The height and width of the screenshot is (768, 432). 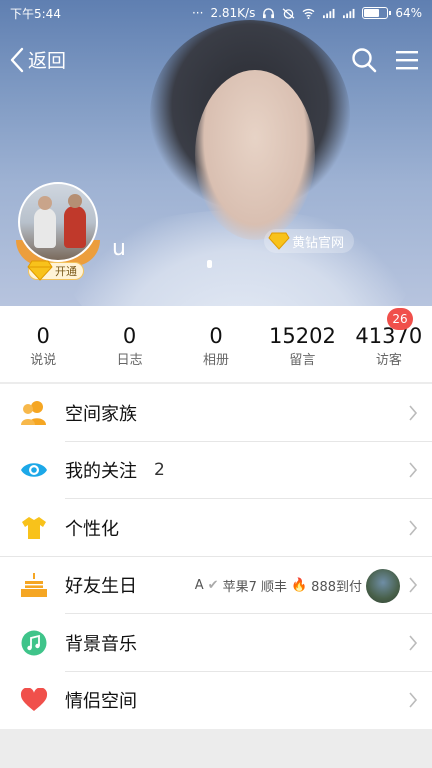 I want to click on stats-bar: 0 说说 0 日志 0 相册 15202 留言 41370 访客, so click(x=216, y=344).